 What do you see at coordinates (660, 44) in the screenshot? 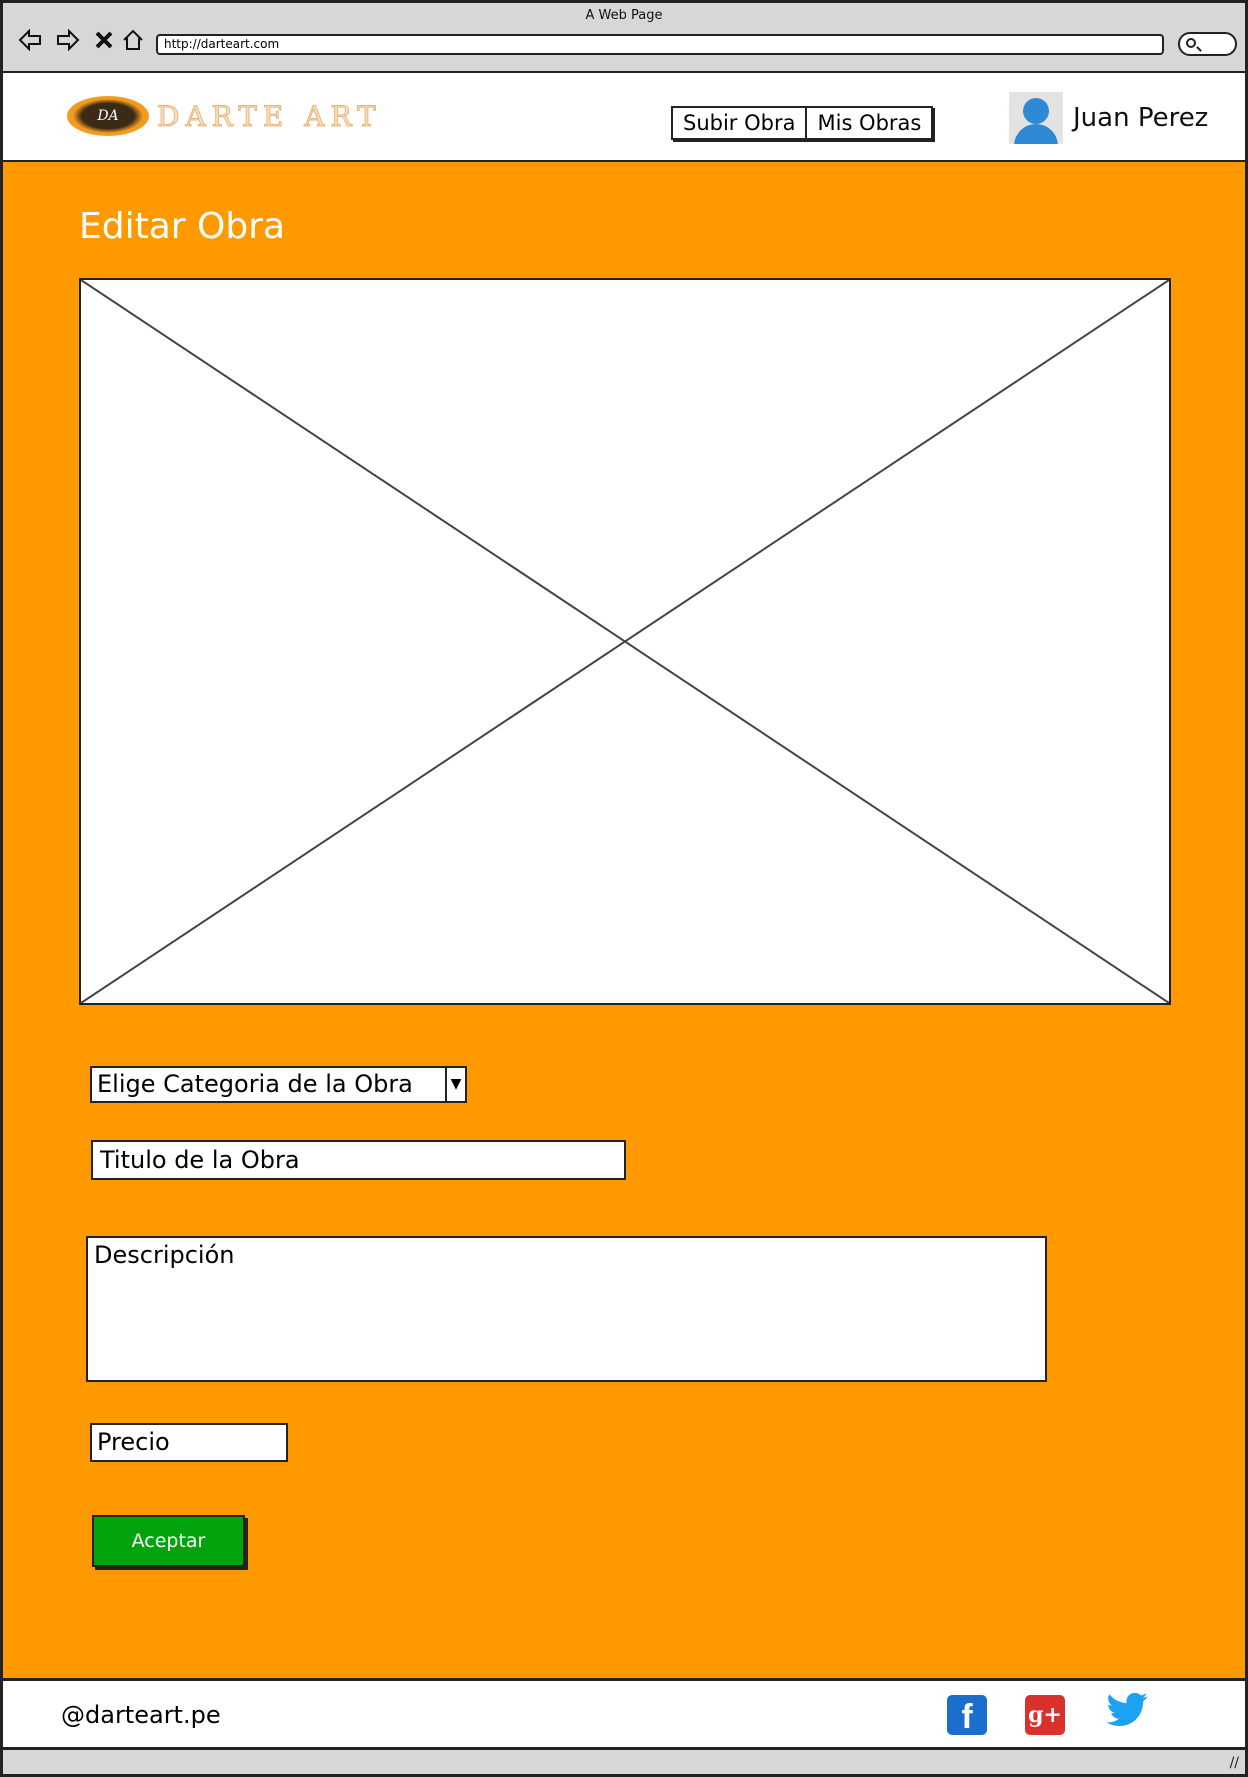
I see `url-bar: http://darteart.com` at bounding box center [660, 44].